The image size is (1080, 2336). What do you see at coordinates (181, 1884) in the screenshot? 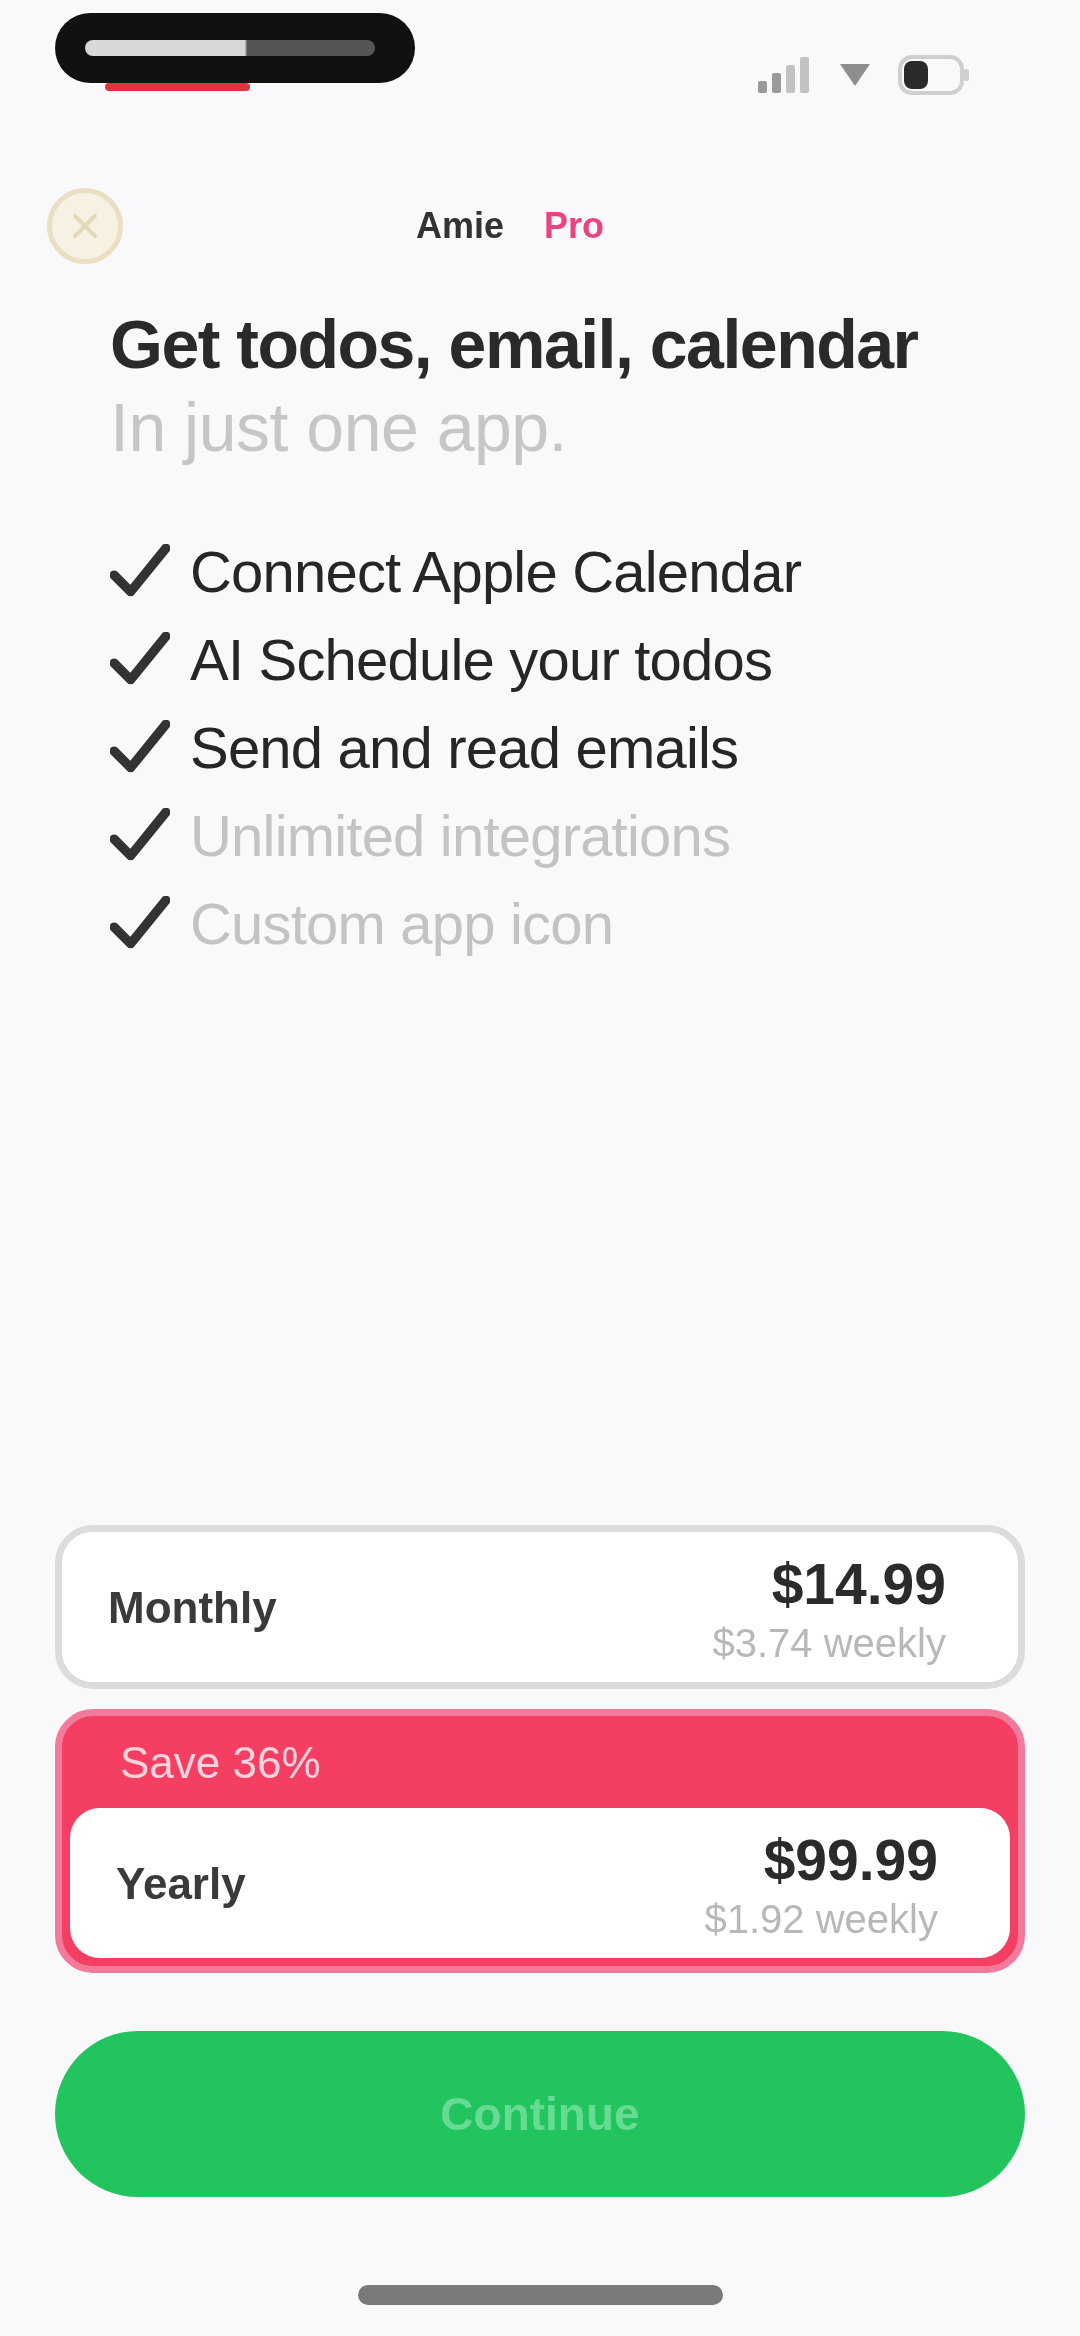
I see `plan-name: Yearly` at bounding box center [181, 1884].